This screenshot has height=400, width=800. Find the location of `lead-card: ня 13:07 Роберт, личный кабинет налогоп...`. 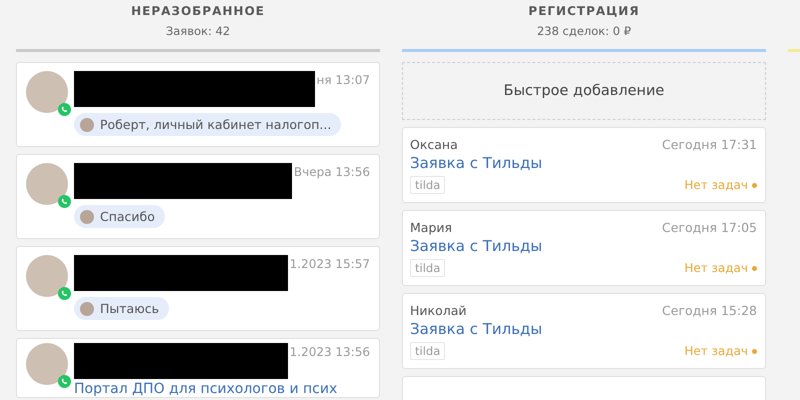

lead-card: ня 13:07 Роберт, личный кабинет налогоп... is located at coordinates (198, 104).